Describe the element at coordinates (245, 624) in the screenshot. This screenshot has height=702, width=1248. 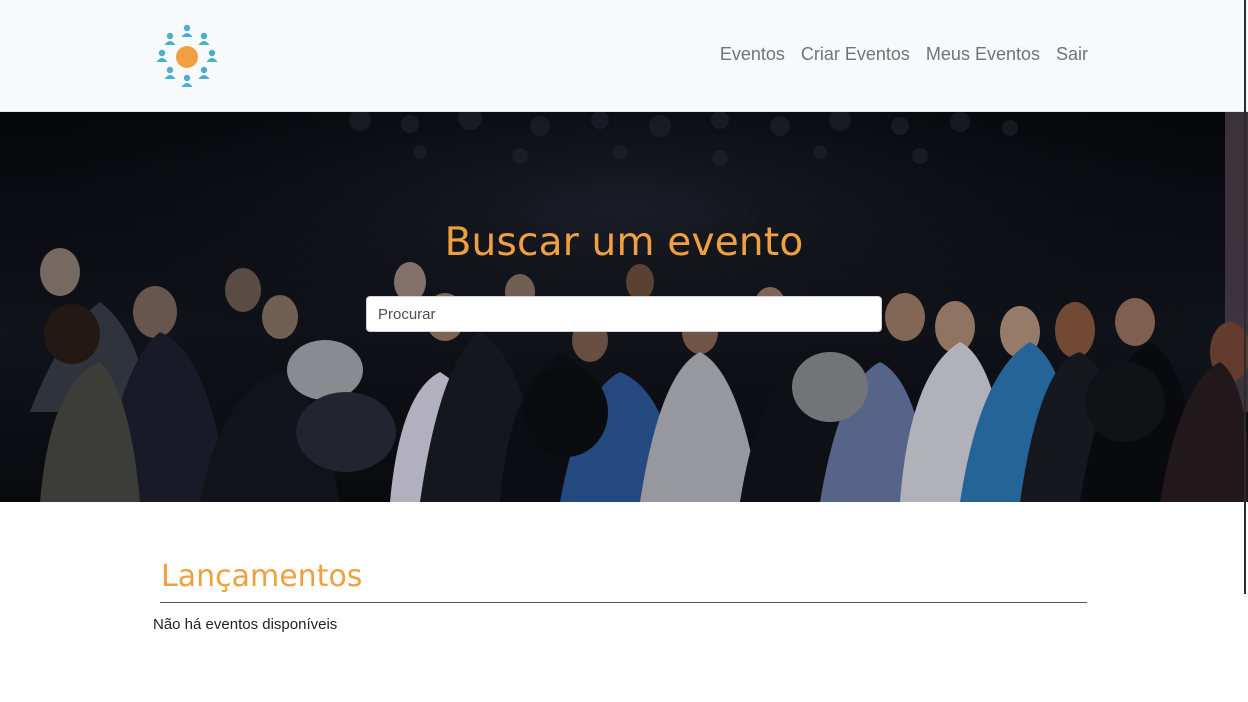
I see `empty-events-message: Não há eventos disponíveis` at that location.